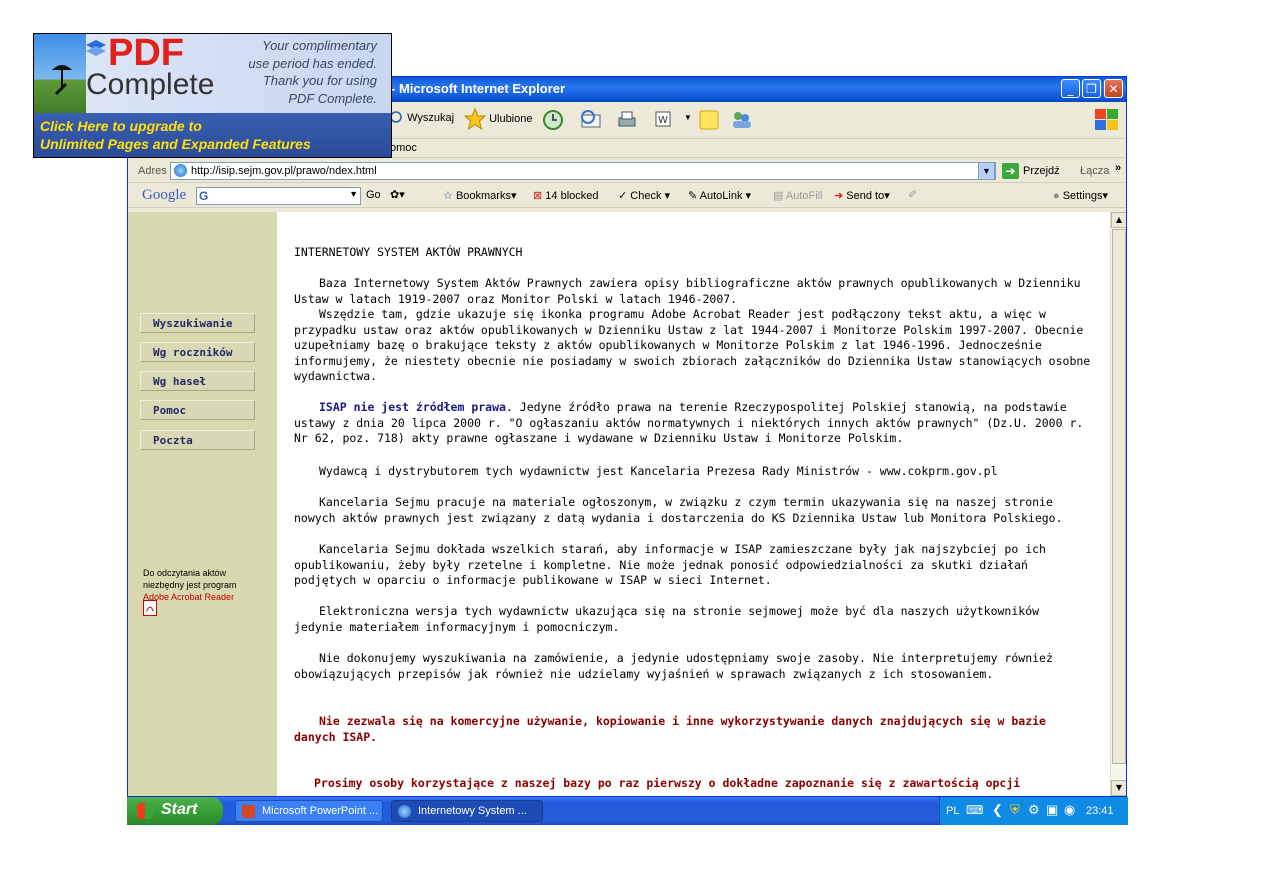 This screenshot has height=893, width=1263. I want to click on spellcheck-button: ✓ Check ▾, so click(644, 195).